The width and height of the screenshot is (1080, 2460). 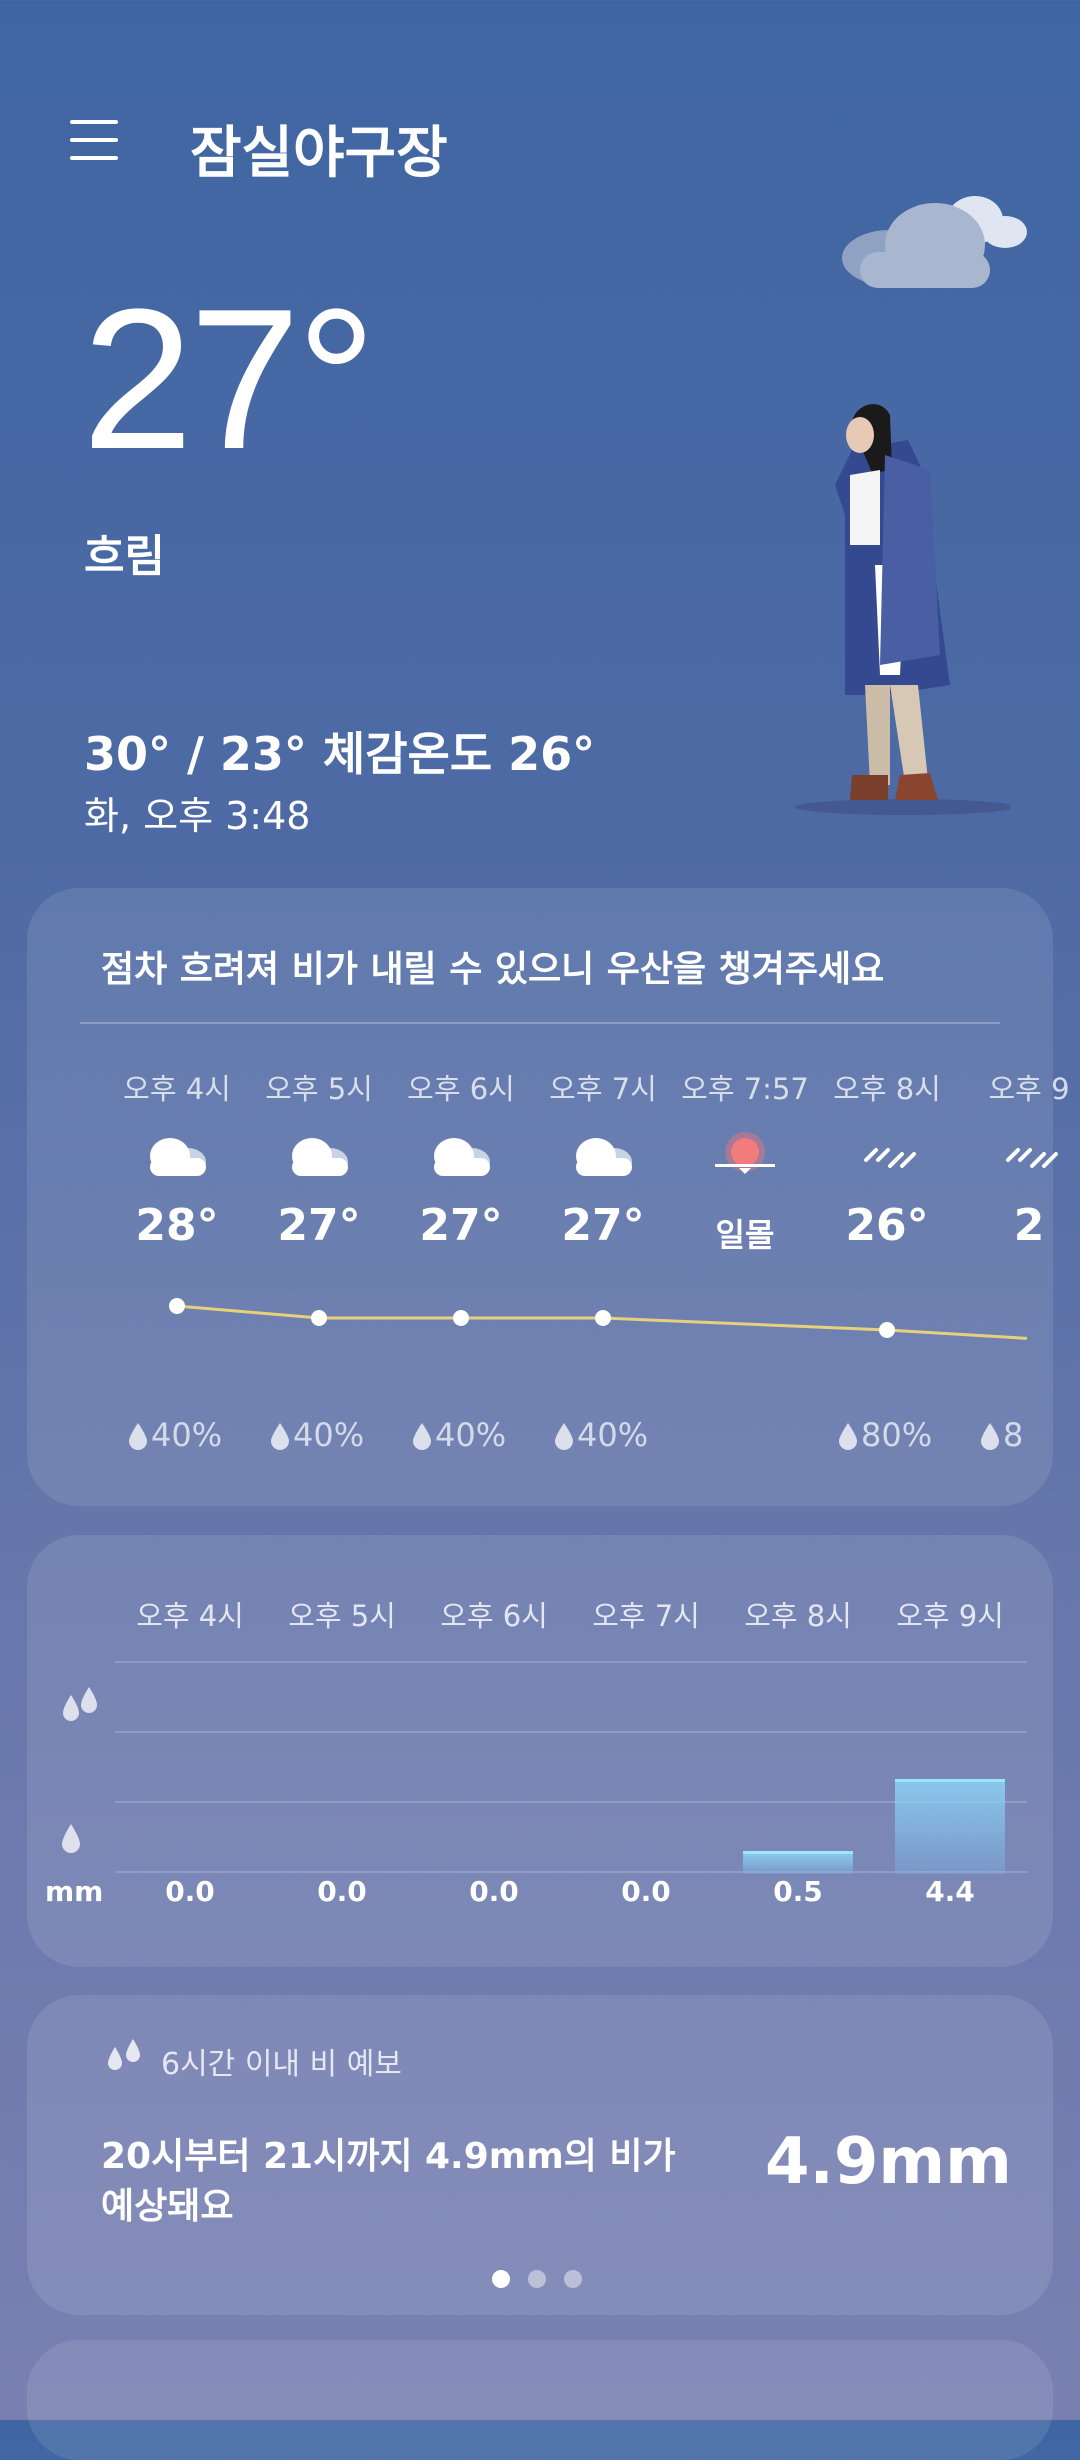 I want to click on location-title: 잠실야구장, so click(x=319, y=148).